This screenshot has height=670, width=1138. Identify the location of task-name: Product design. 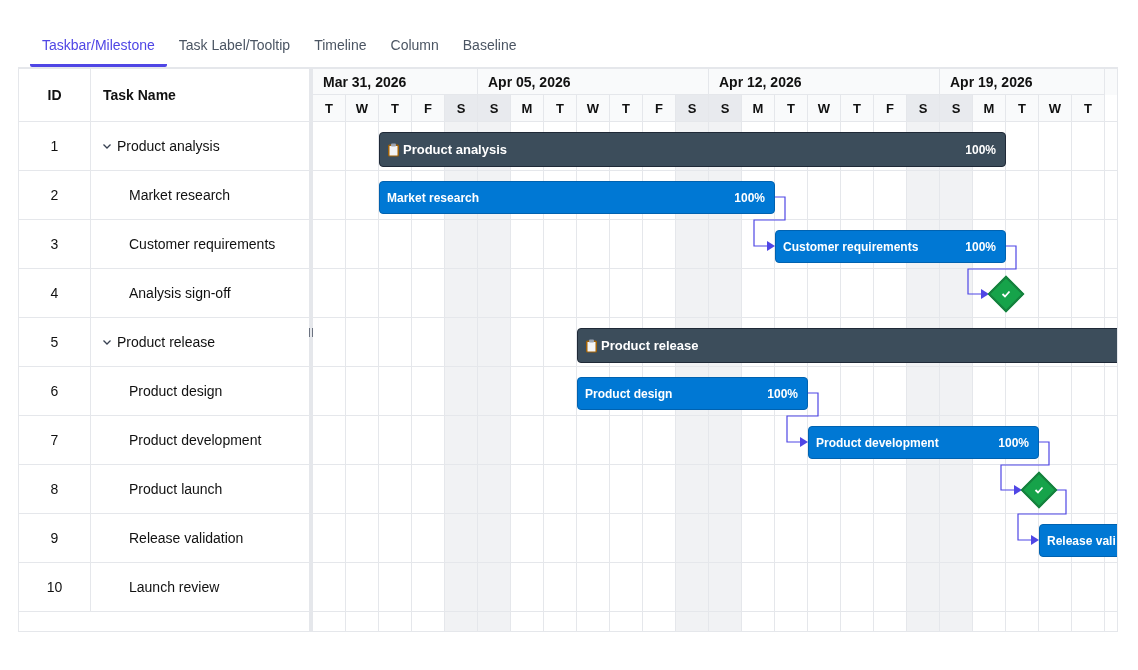
(176, 391).